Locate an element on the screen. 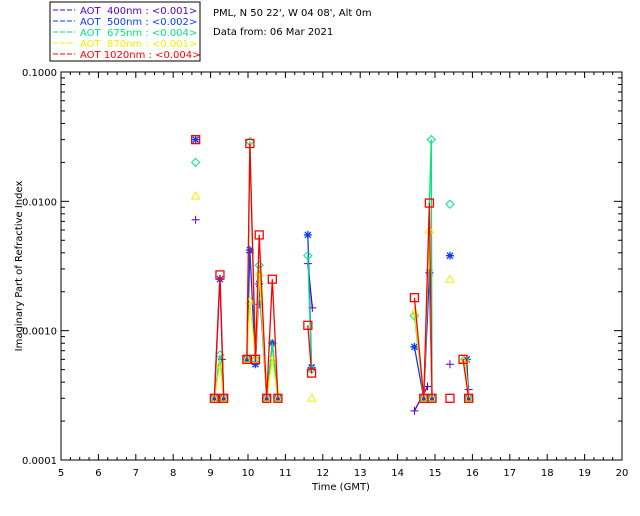 This screenshot has width=640, height=516. x-tick-label: 10 is located at coordinates (248, 473).